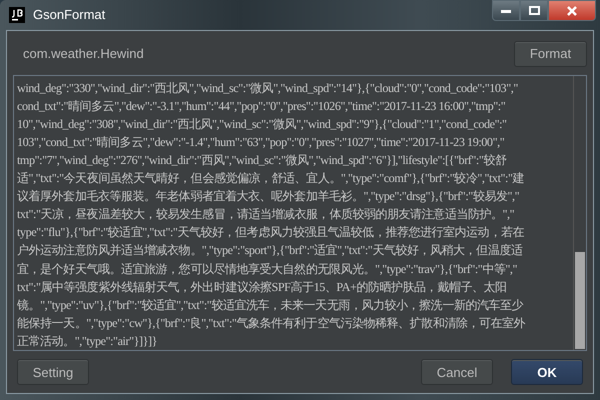 The width and height of the screenshot is (600, 400). Describe the element at coordinates (550, 53) in the screenshot. I see `format-button: Format` at that location.